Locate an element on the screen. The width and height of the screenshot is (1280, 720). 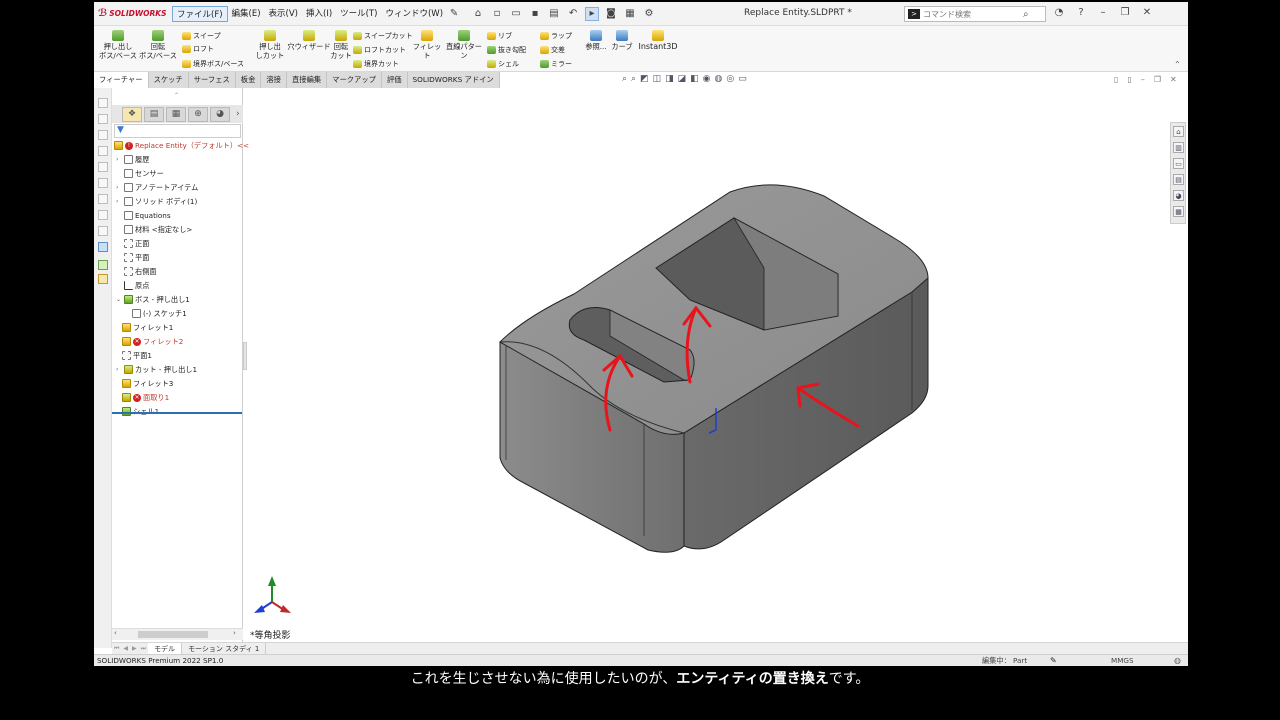
rib-button: リブ is located at coordinates (499, 36).